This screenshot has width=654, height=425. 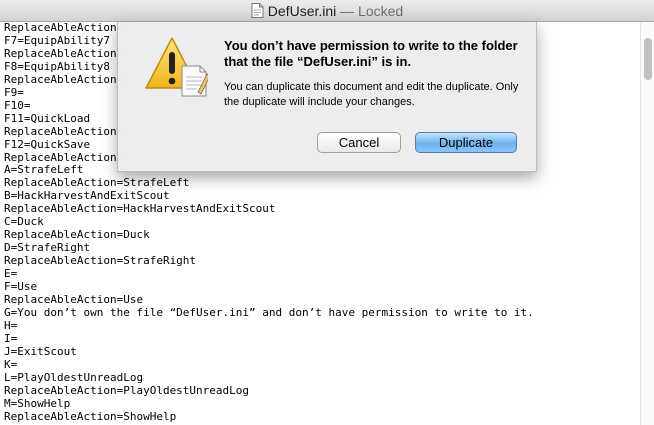 I want to click on title-filename: DefUser.ini, so click(x=302, y=11).